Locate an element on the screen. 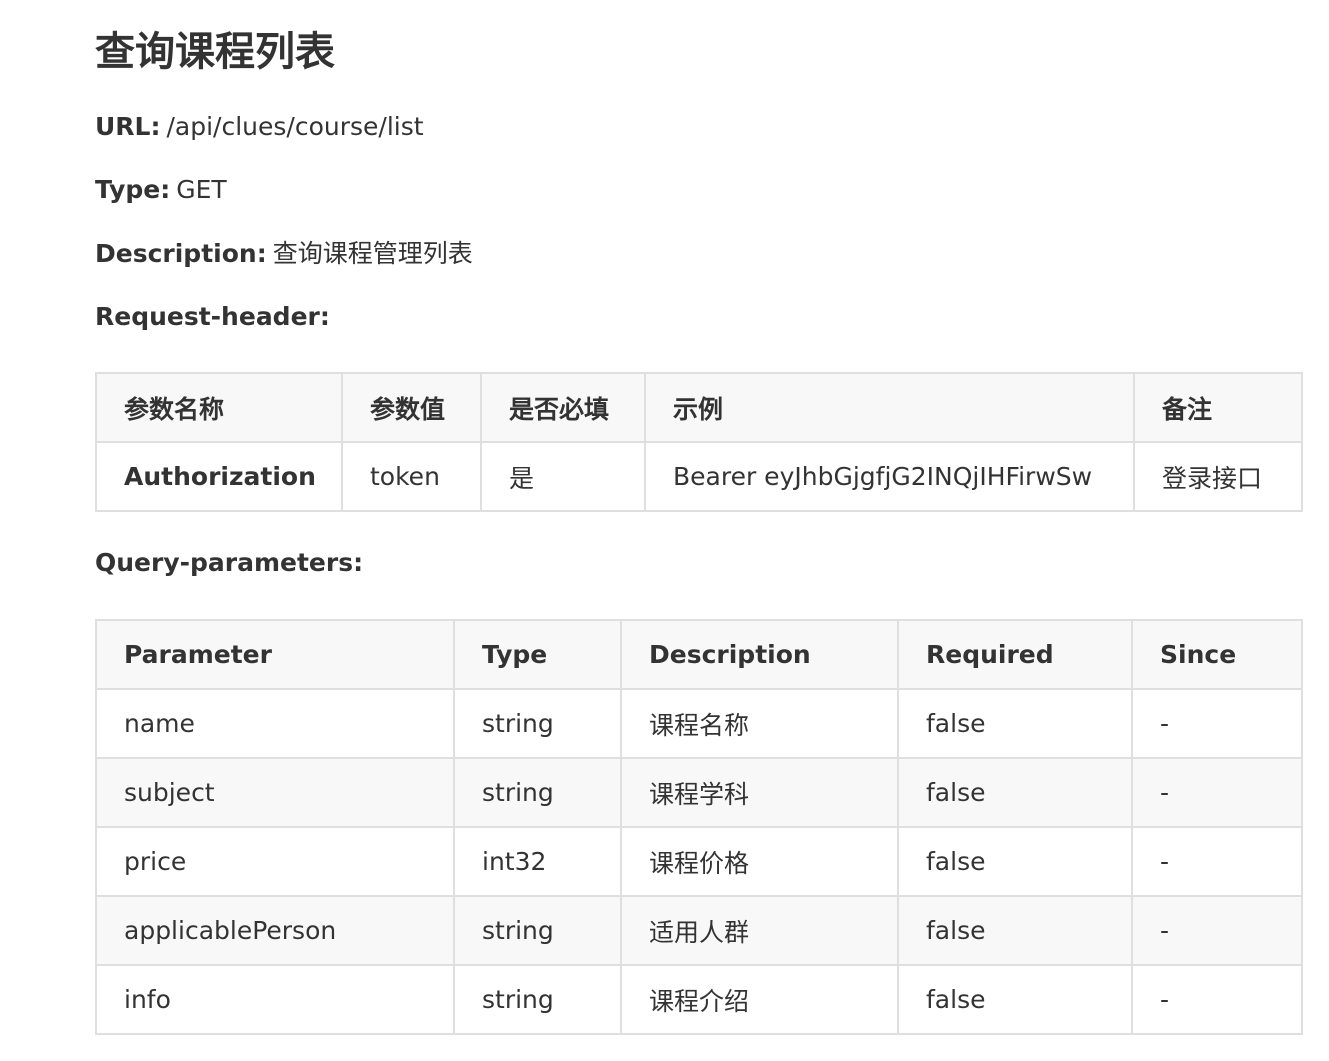 This screenshot has height=1061, width=1329. url-value: /api/clues/course/list is located at coordinates (295, 126).